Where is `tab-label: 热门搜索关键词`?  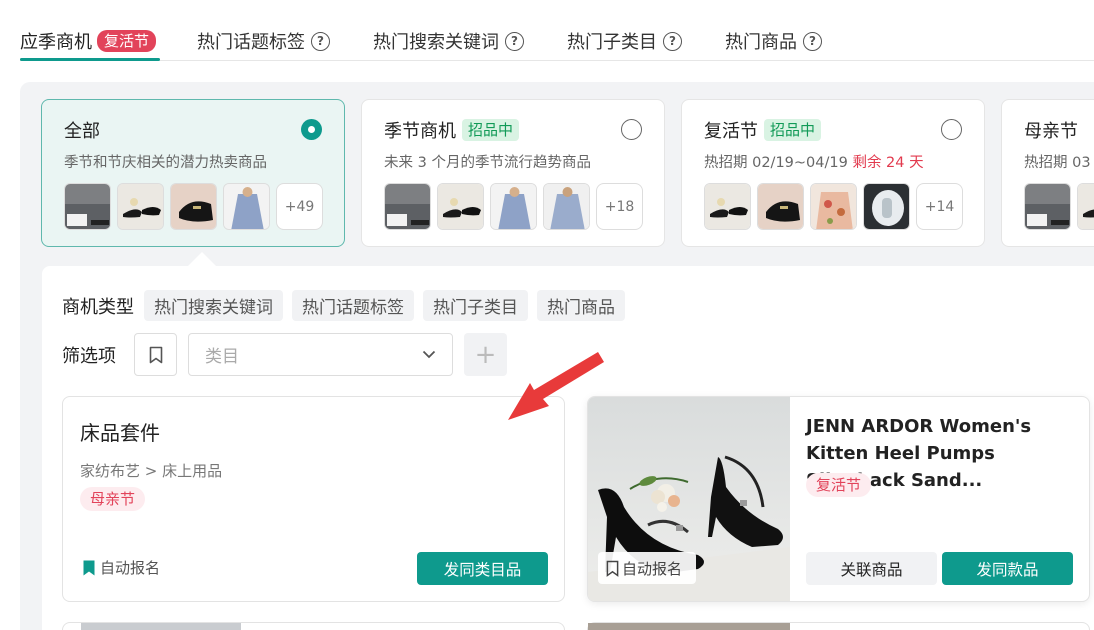
tab-label: 热门搜索关键词 is located at coordinates (436, 42).